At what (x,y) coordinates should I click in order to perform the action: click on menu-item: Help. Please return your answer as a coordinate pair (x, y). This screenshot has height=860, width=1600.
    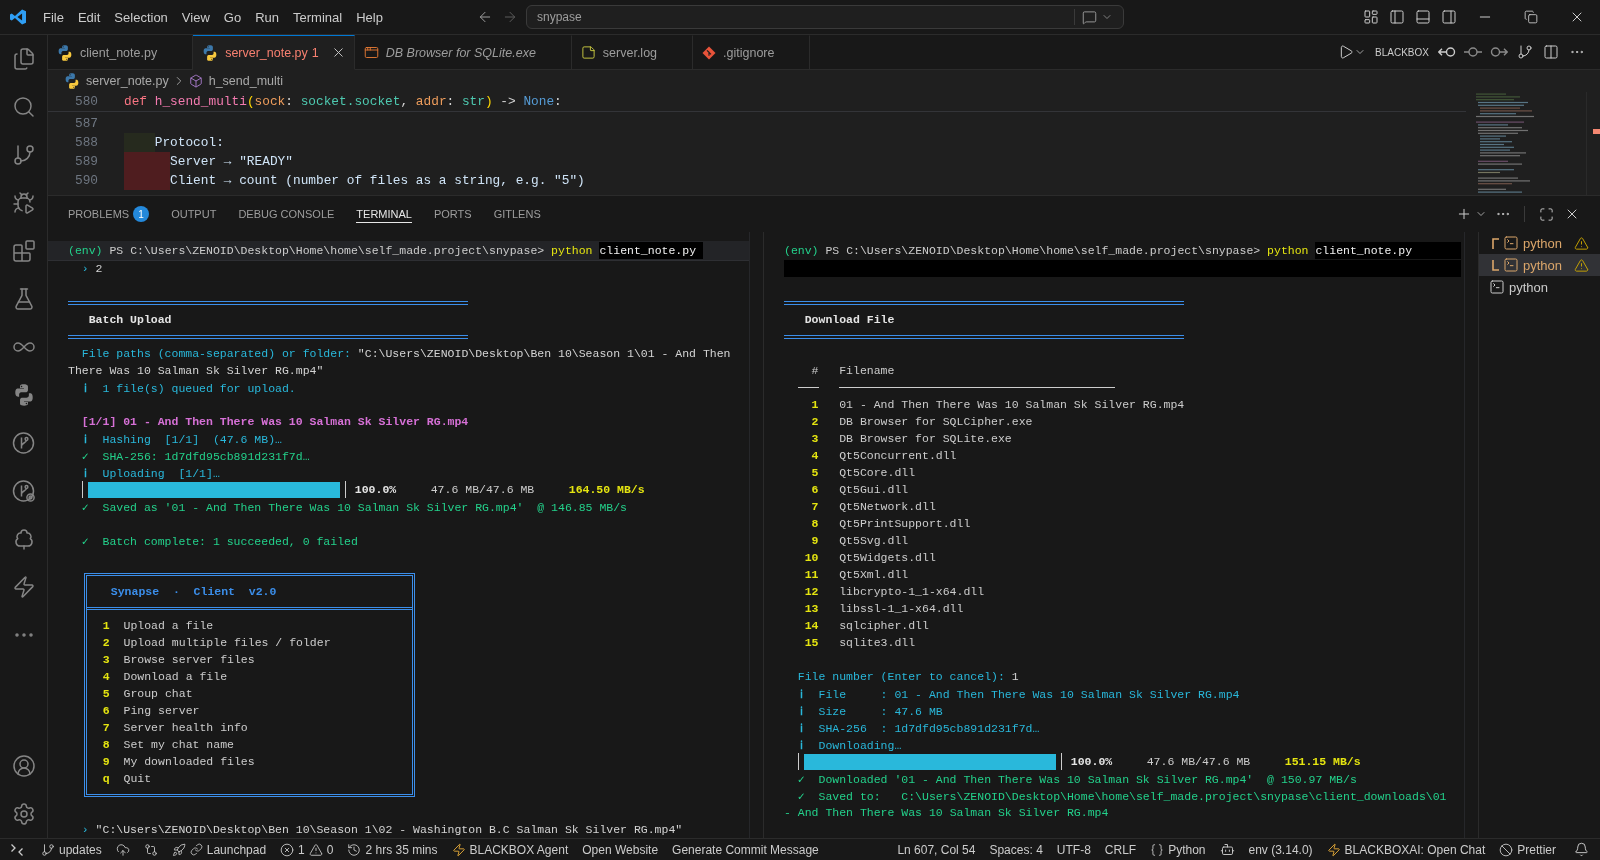
    Looking at the image, I should click on (369, 17).